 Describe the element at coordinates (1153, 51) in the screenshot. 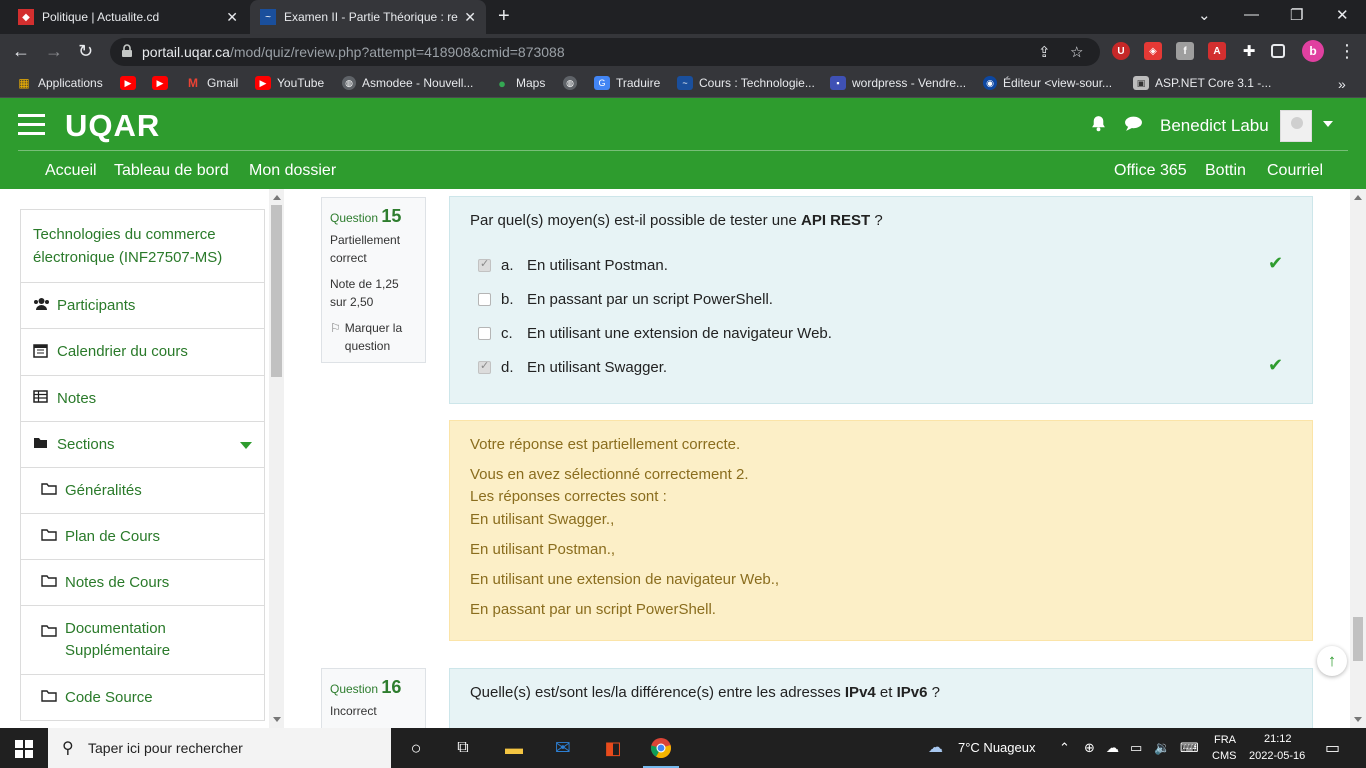

I see `mcafee-extension-icon: ◈` at that location.